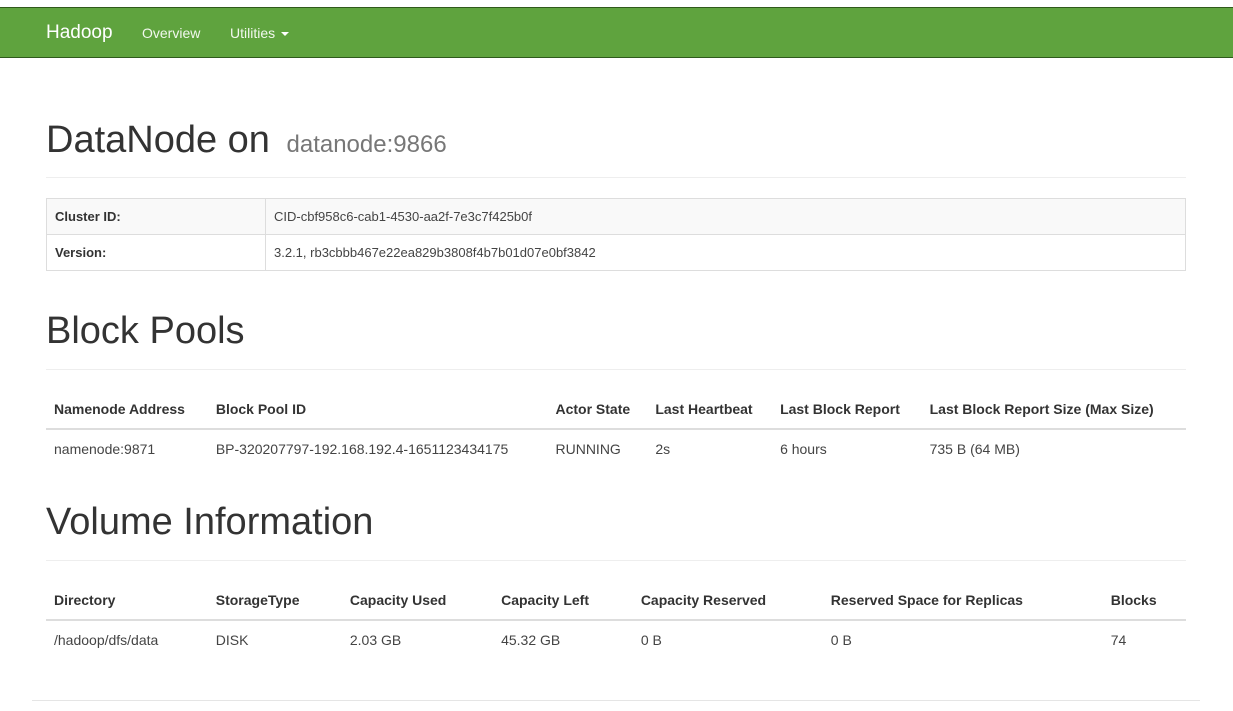  What do you see at coordinates (105, 449) in the screenshot?
I see `table-cell: namenode:9871` at bounding box center [105, 449].